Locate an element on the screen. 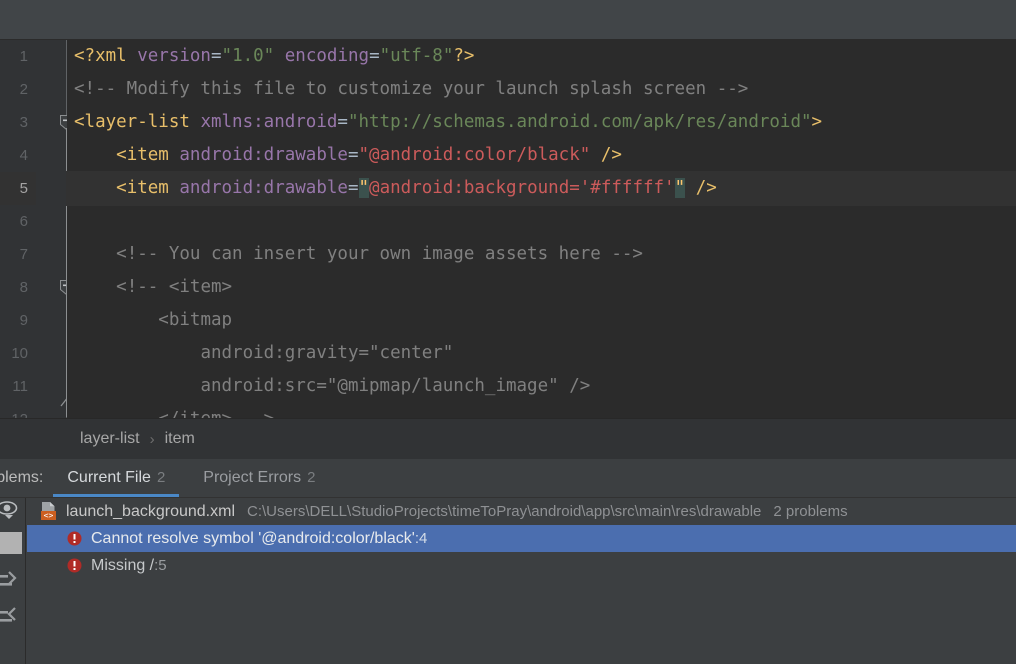 The width and height of the screenshot is (1016, 664). expand-all-icon is located at coordinates (11, 583).